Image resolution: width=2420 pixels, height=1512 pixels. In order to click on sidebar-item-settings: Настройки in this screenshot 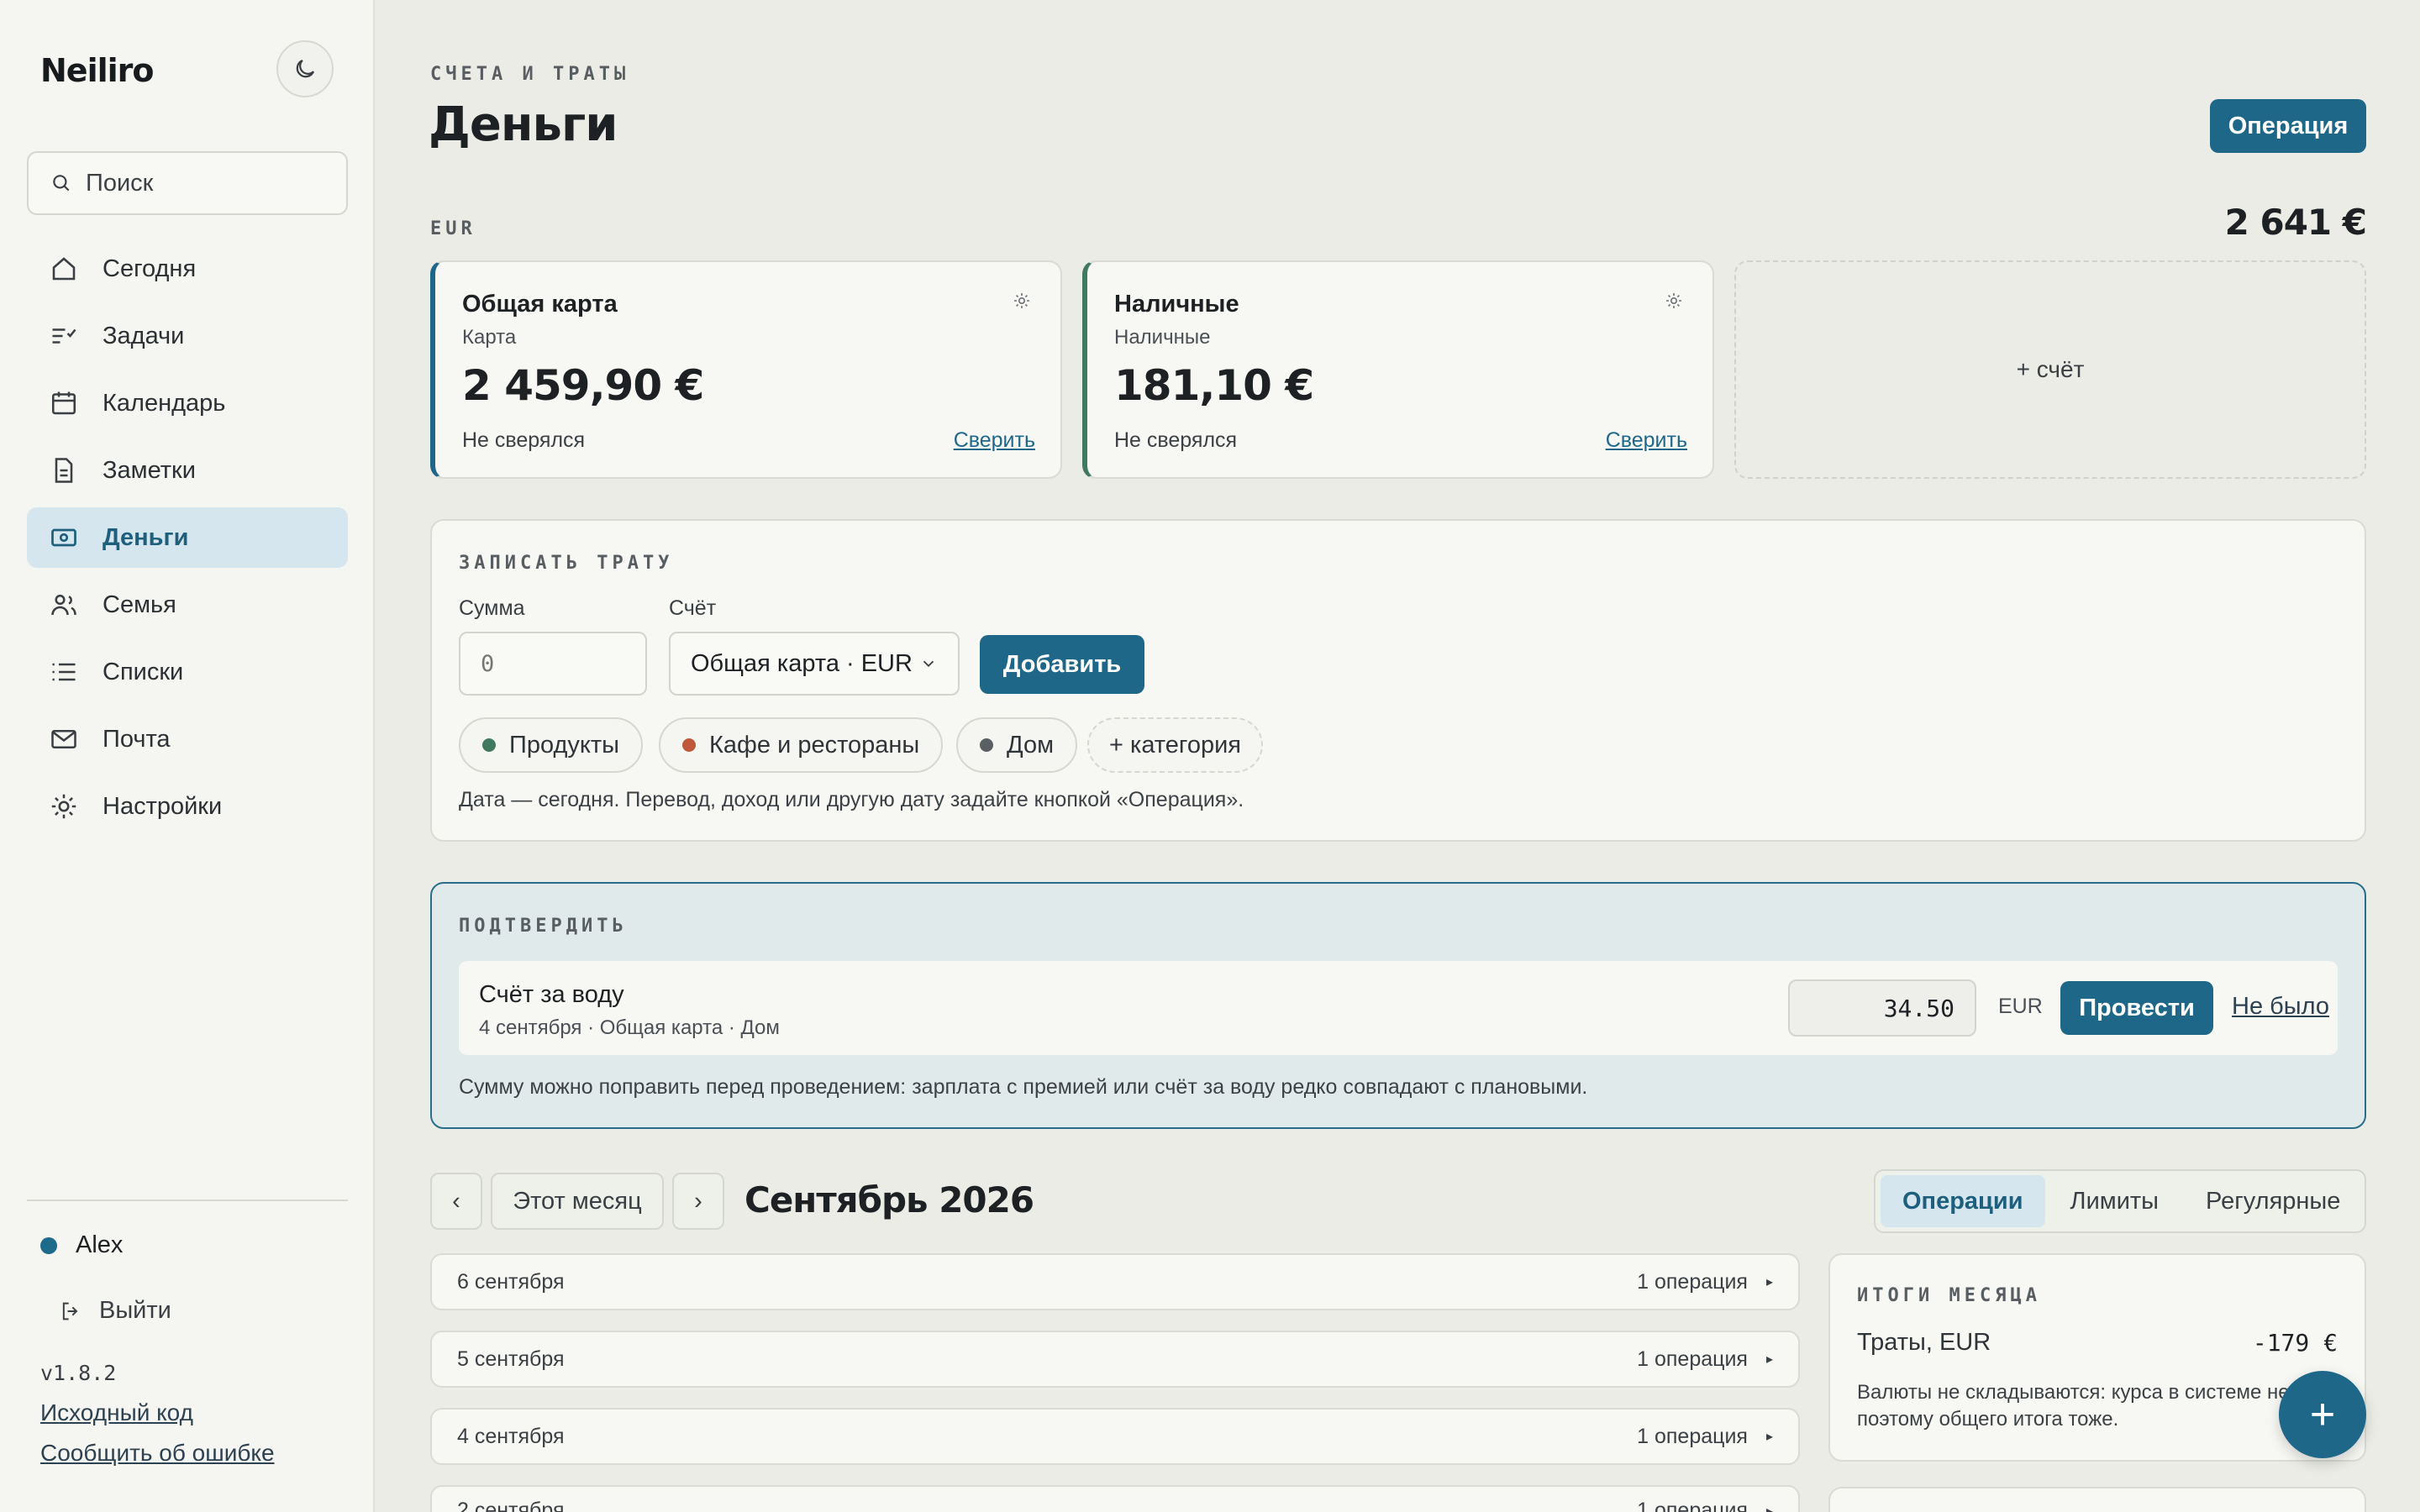, I will do `click(187, 806)`.